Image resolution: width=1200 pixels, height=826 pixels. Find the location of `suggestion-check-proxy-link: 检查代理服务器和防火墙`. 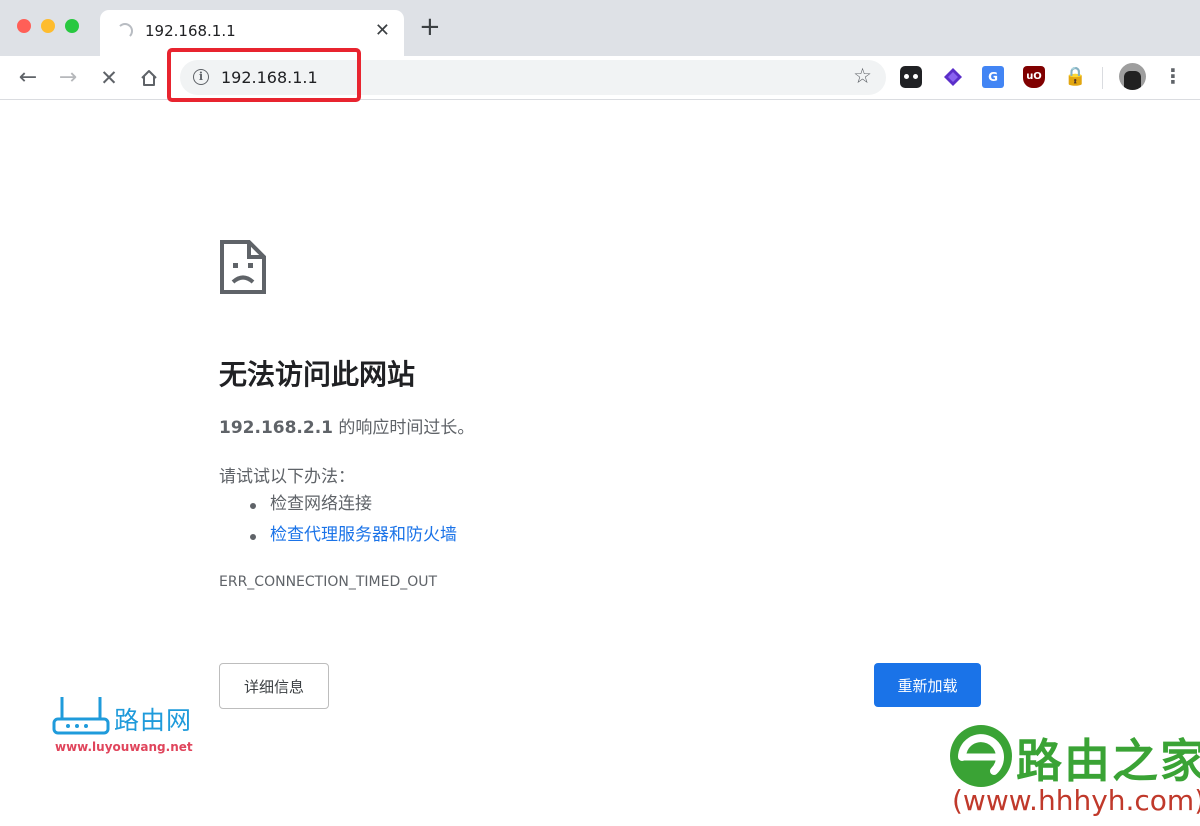

suggestion-check-proxy-link: 检查代理服务器和防火墙 is located at coordinates (351, 538).